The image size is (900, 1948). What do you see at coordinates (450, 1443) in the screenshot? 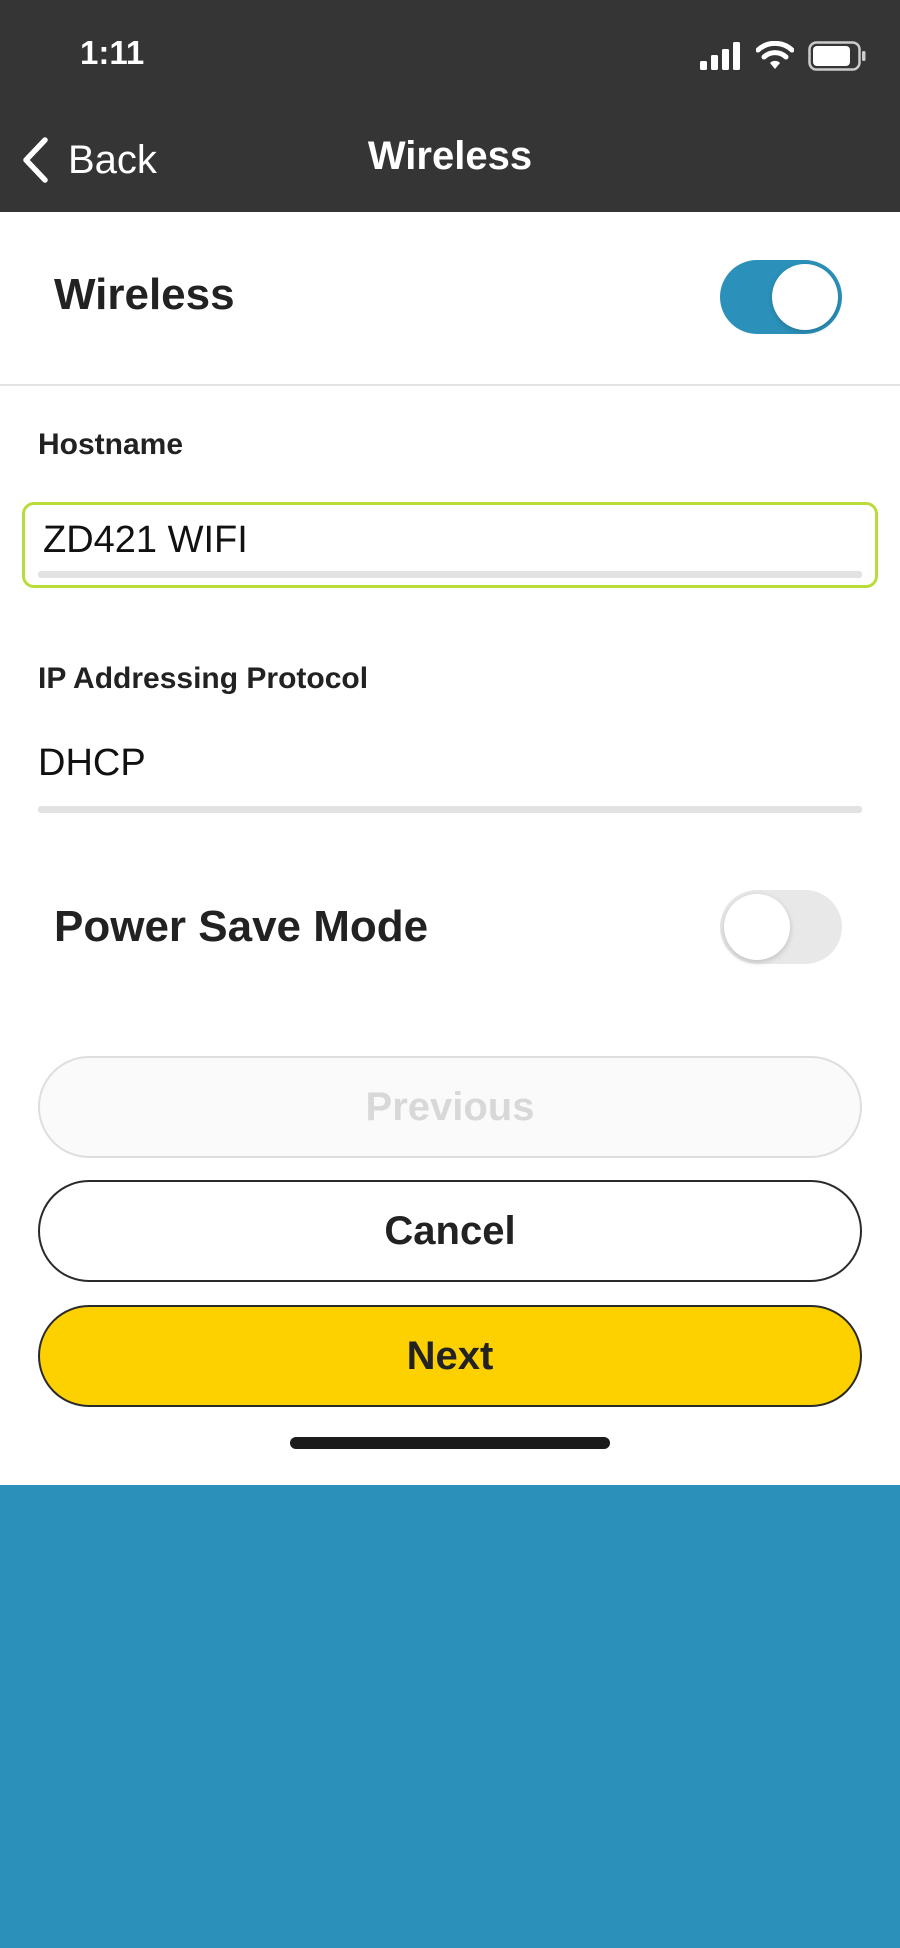
I see `home-indicator` at bounding box center [450, 1443].